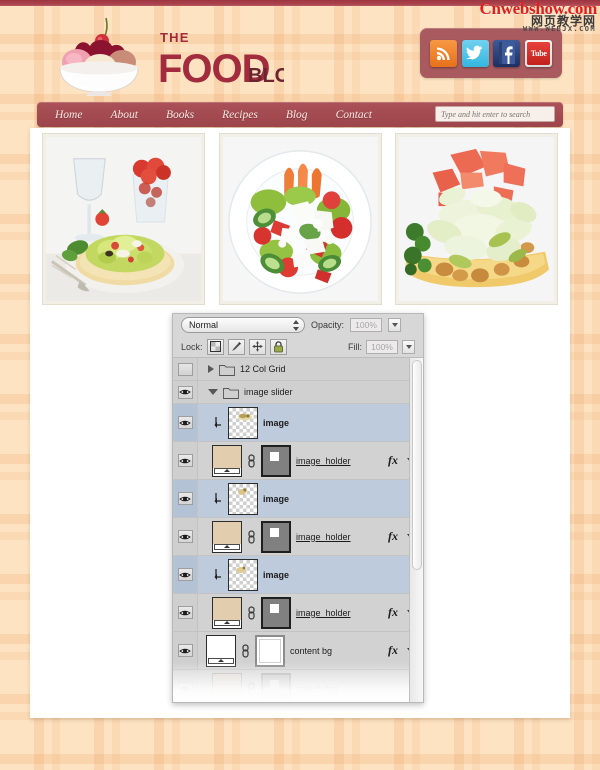  What do you see at coordinates (240, 115) in the screenshot?
I see `nav-item-recipes: Recipes` at bounding box center [240, 115].